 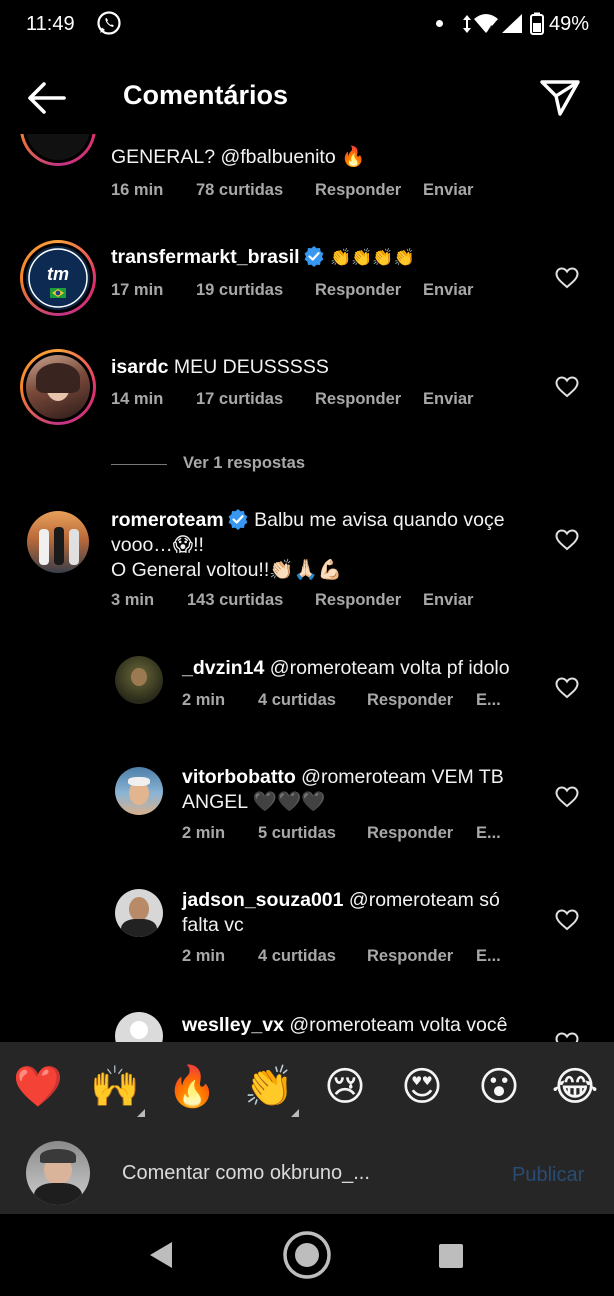 What do you see at coordinates (47, 98) in the screenshot?
I see `back-arrow-icon` at bounding box center [47, 98].